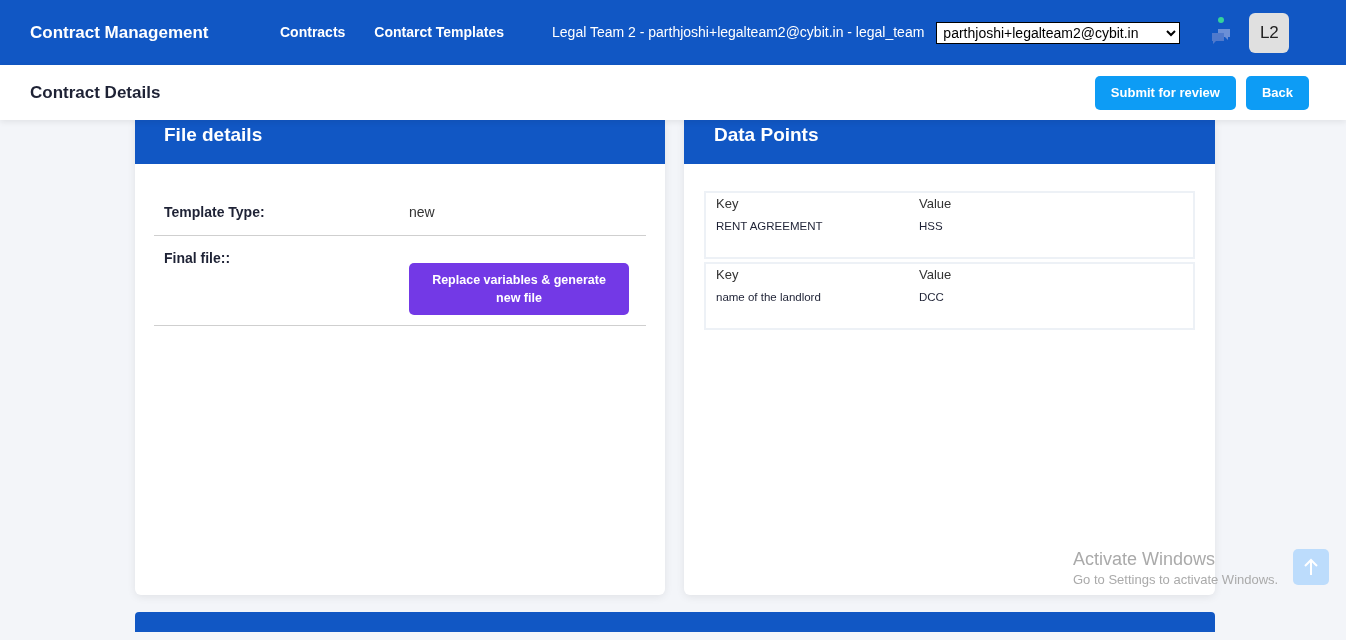 This screenshot has height=640, width=1346. Describe the element at coordinates (1269, 32) in the screenshot. I see `avatar: L2` at that location.